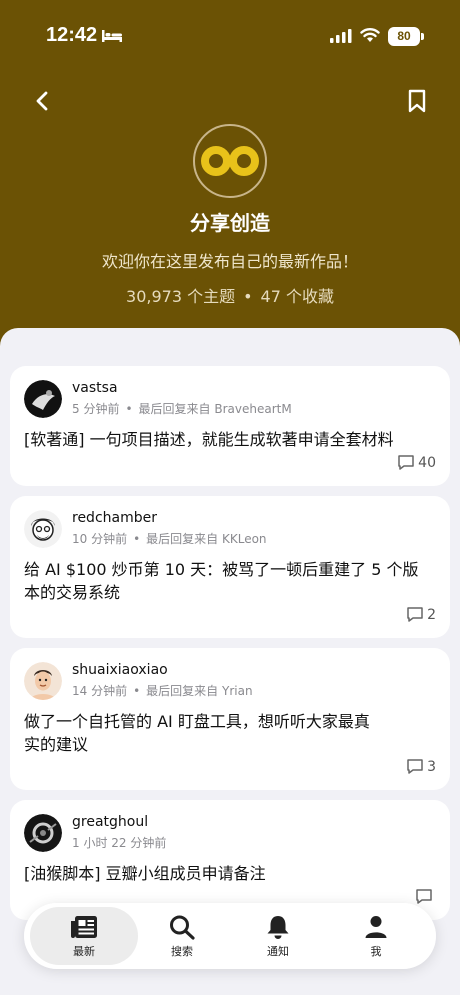  I want to click on reply-count, so click(425, 896).